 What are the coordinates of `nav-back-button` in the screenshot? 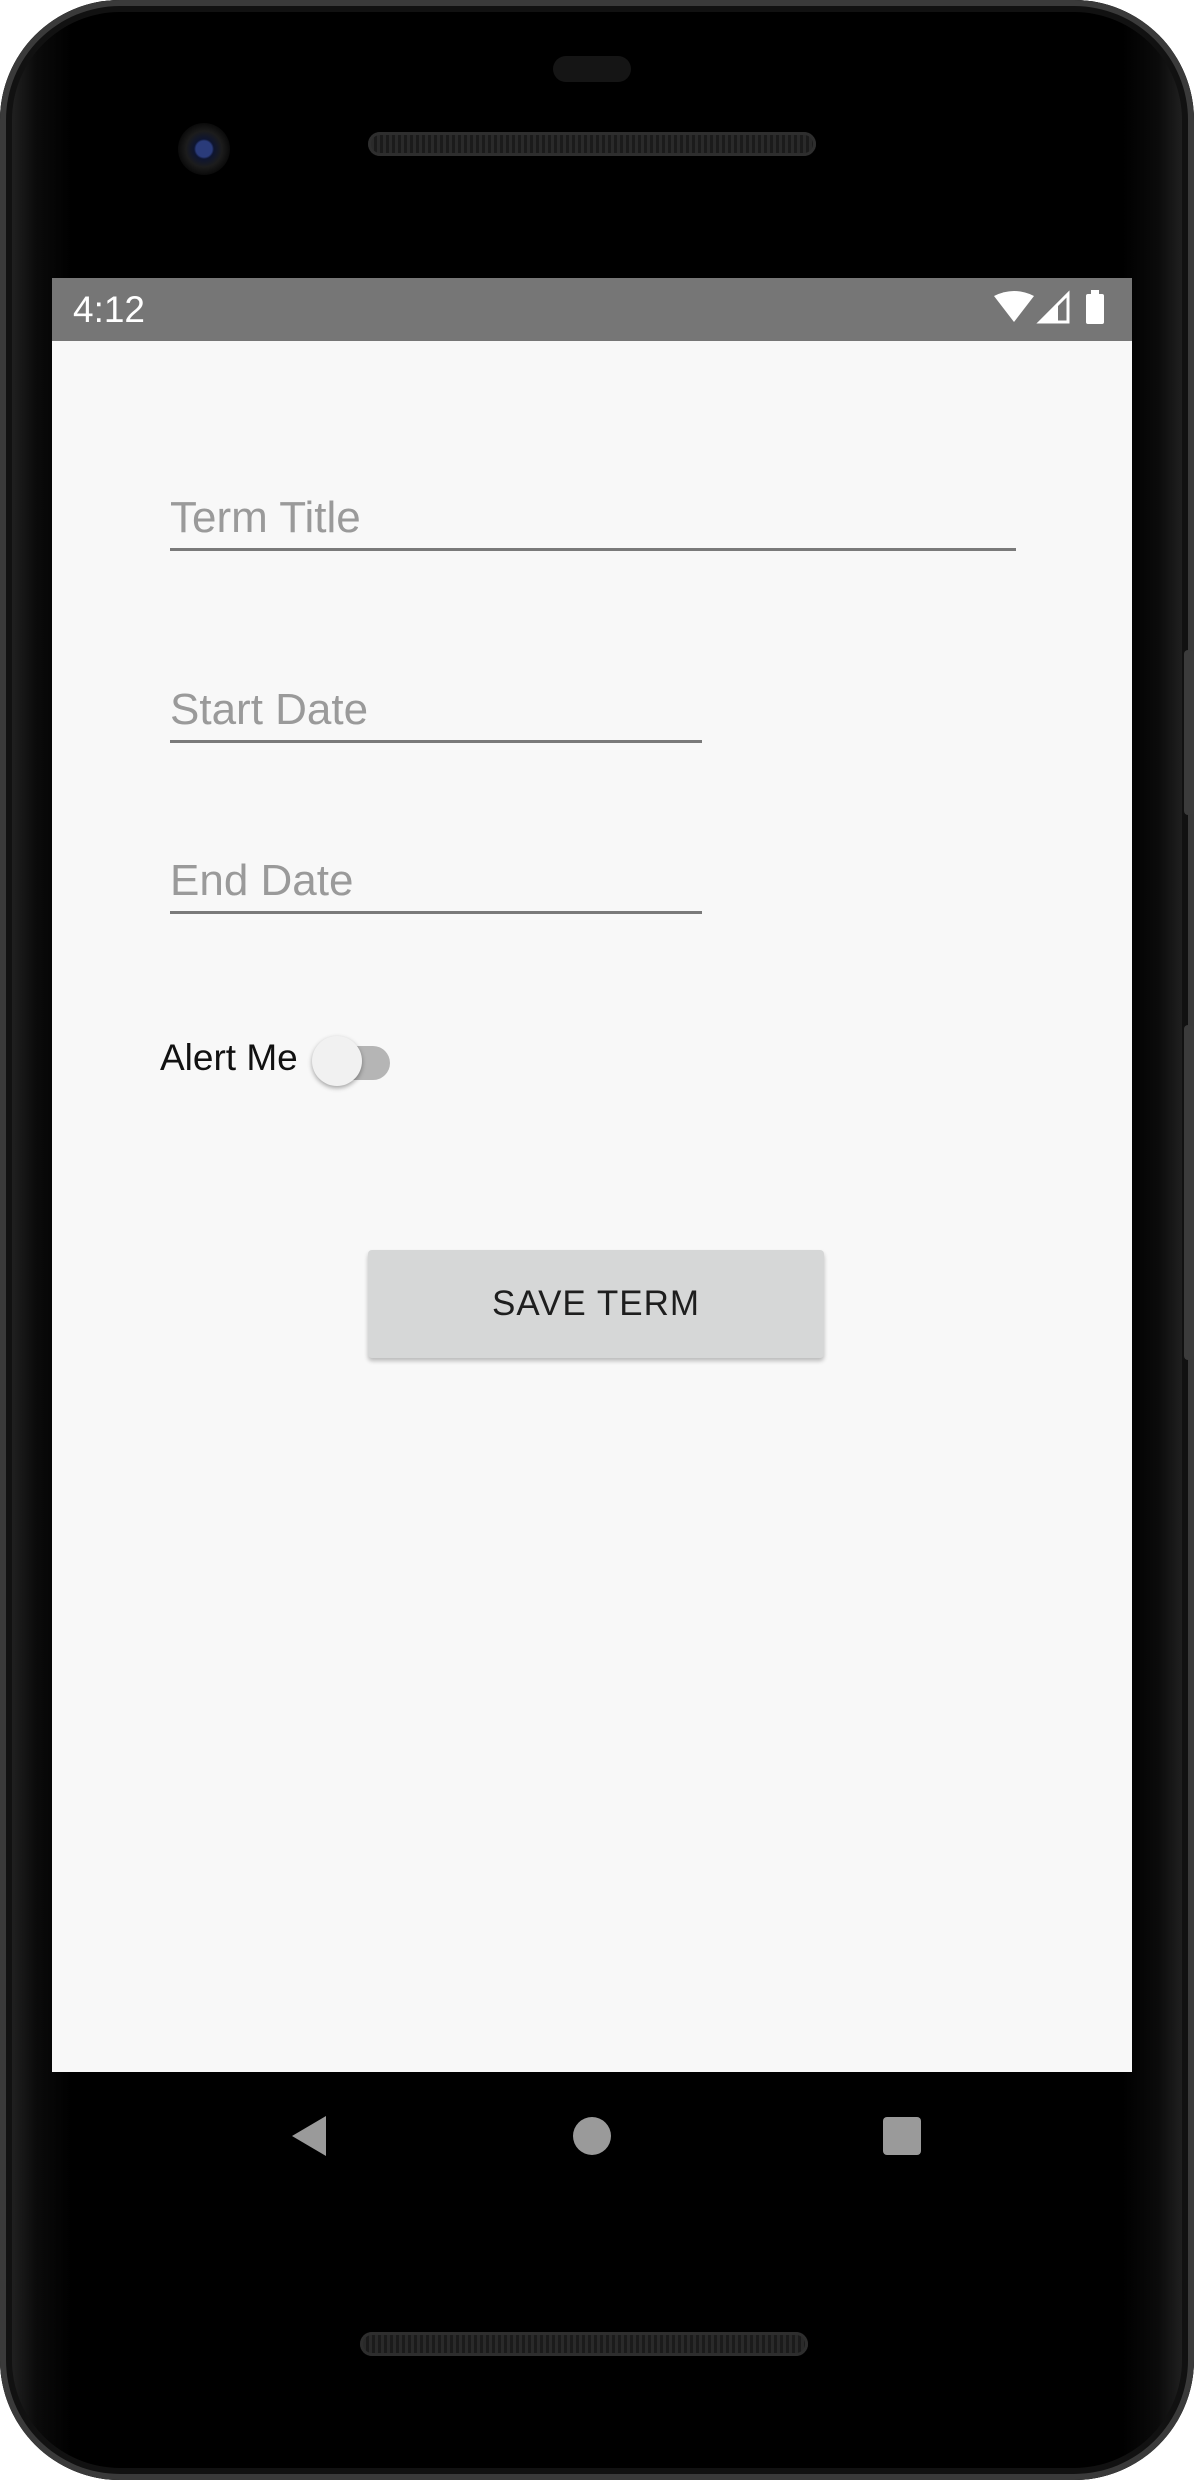 It's located at (308, 2136).